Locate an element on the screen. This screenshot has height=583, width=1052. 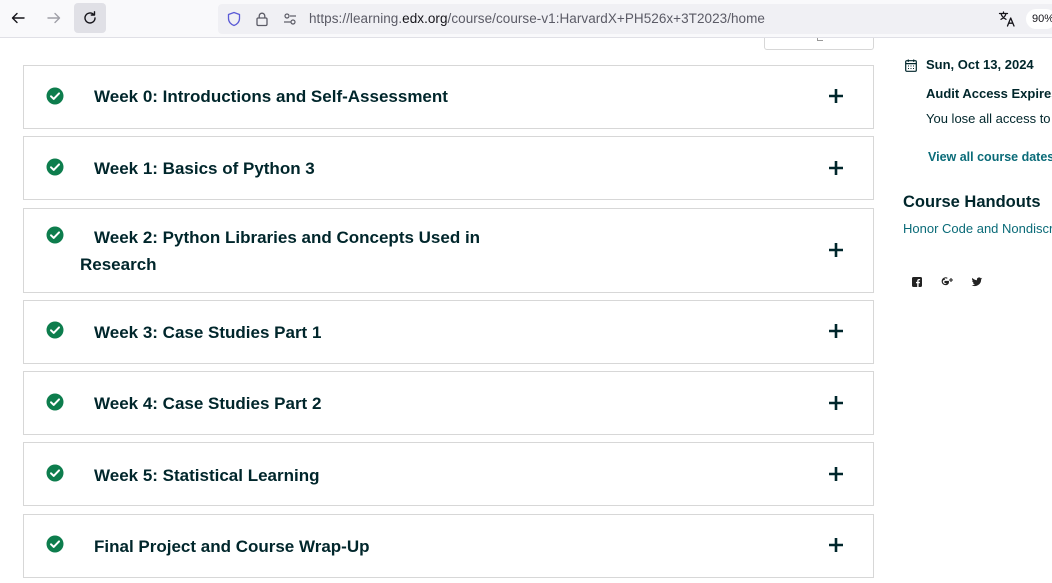
permissions-icon is located at coordinates (290, 19).